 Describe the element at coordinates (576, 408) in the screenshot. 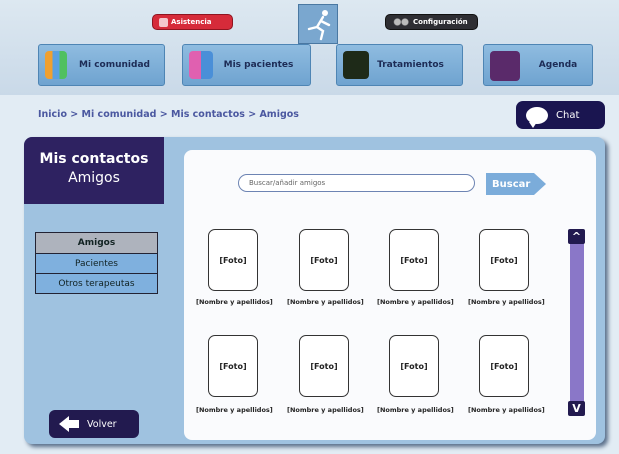

I see `scroll-down-button: V` at that location.